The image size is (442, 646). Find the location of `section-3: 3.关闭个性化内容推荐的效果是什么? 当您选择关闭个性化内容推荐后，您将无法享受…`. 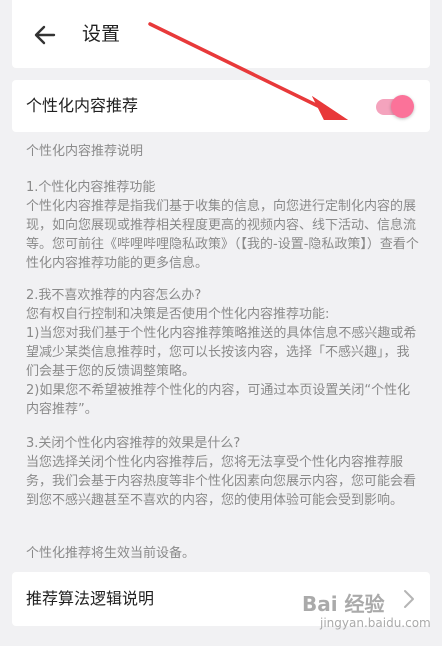

section-3: 3.关闭个性化内容推荐的效果是什么? 当您选择关闭个性化内容推荐后，您将无法享受… is located at coordinates (224, 472).